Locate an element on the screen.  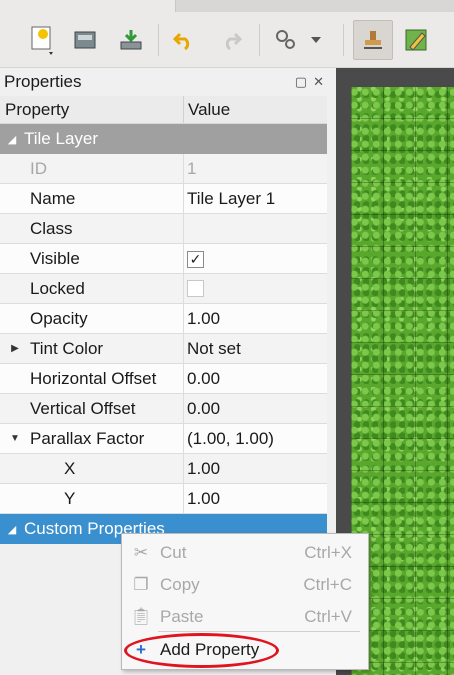
table-row: Horizontal Offset 0.00 is located at coordinates (163, 379).